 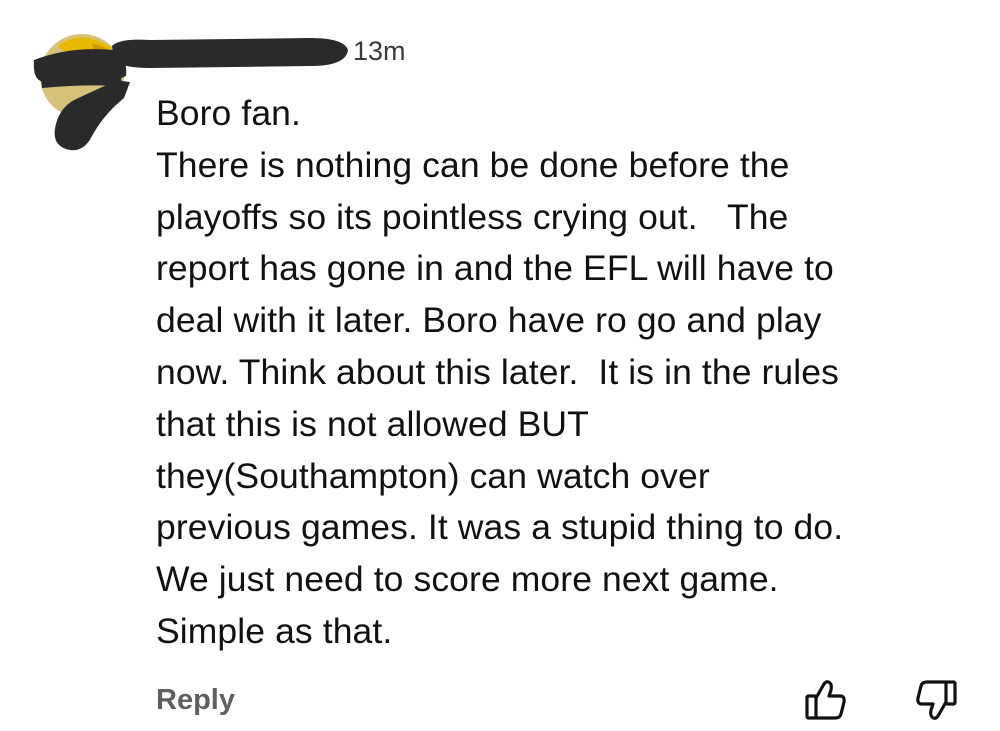 I want to click on username-redacted, so click(x=230, y=52).